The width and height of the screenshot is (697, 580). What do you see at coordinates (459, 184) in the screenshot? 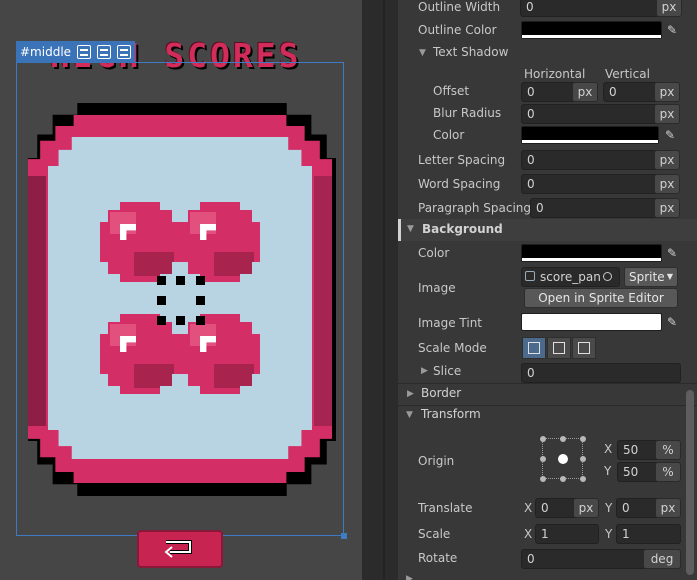
I see `word-spacing-label: Word Spacing` at bounding box center [459, 184].